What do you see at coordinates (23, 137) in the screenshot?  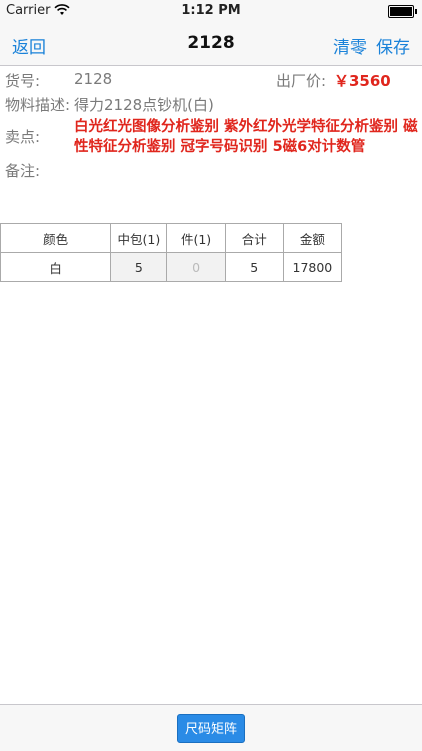 I see `selling-points-label: 卖点:` at bounding box center [23, 137].